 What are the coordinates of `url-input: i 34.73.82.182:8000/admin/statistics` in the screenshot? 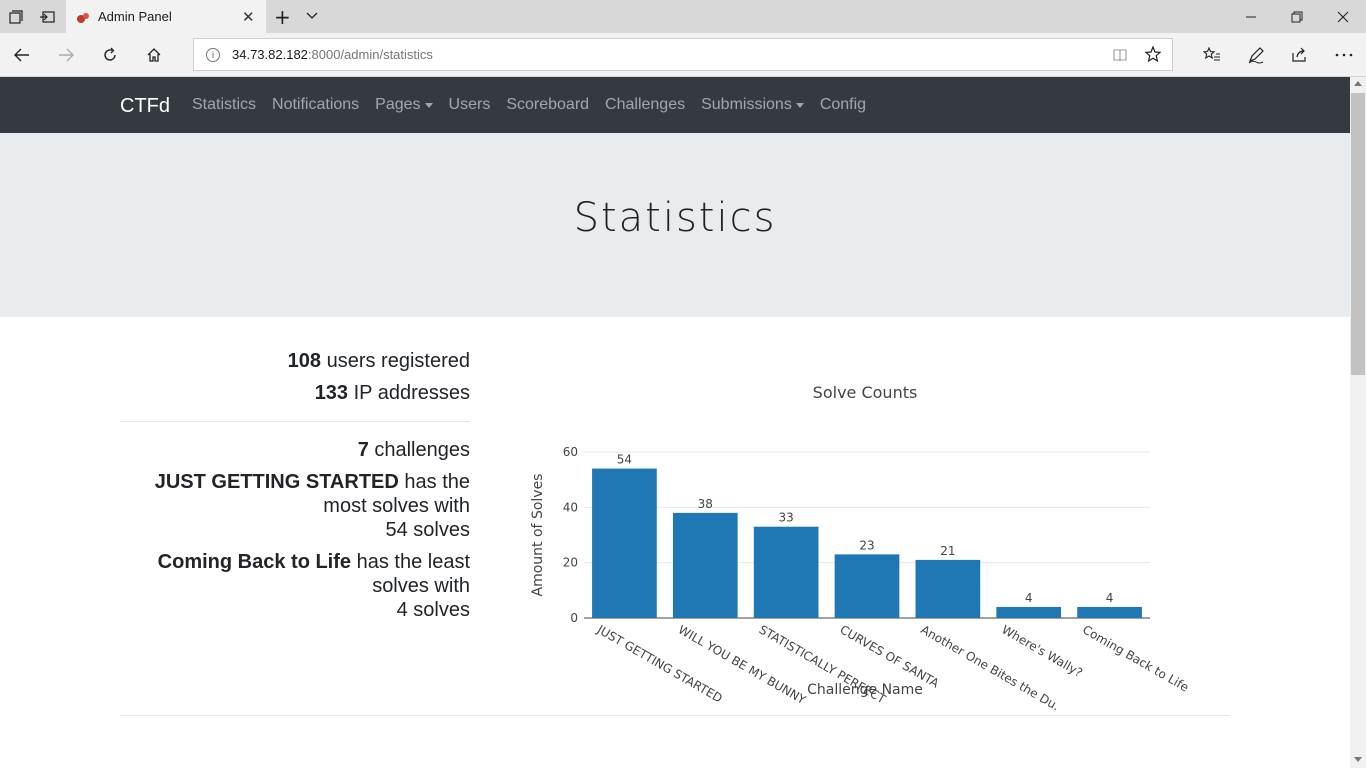 It's located at (683, 54).